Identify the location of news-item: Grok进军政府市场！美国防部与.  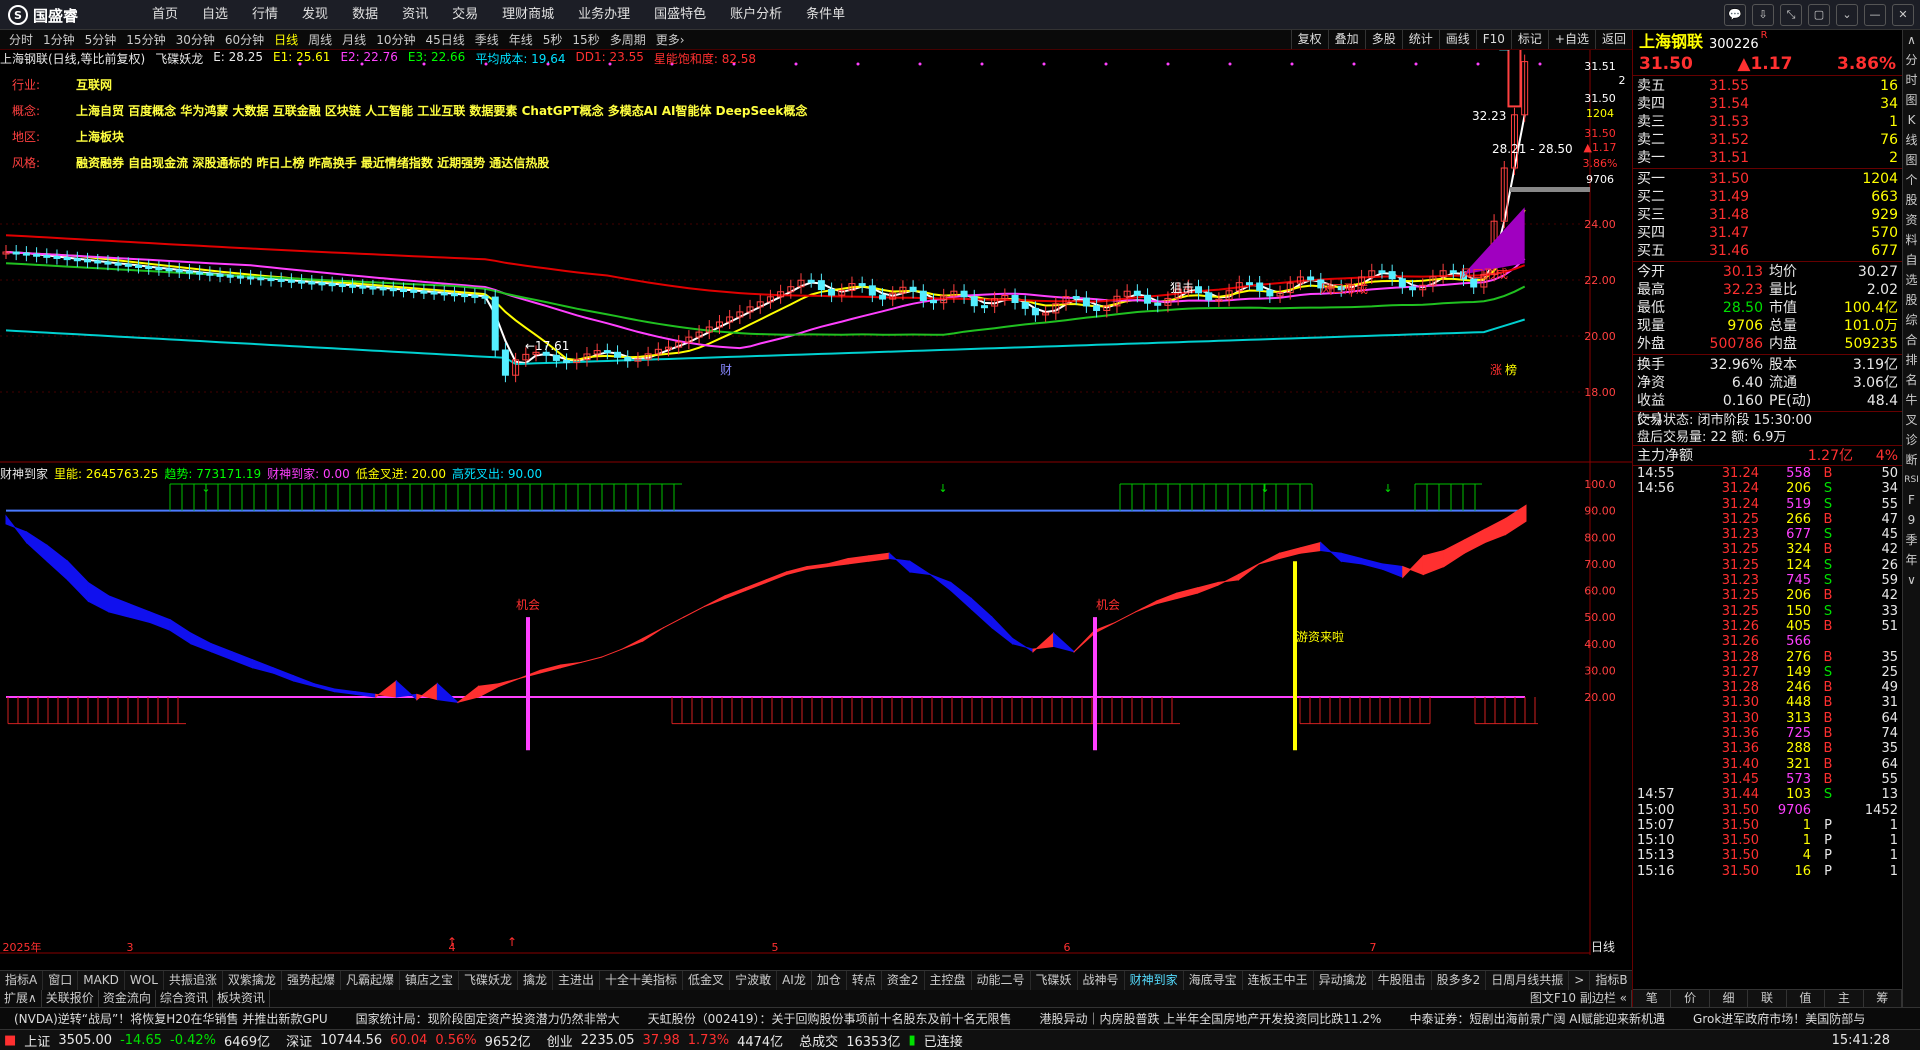
(1779, 1018).